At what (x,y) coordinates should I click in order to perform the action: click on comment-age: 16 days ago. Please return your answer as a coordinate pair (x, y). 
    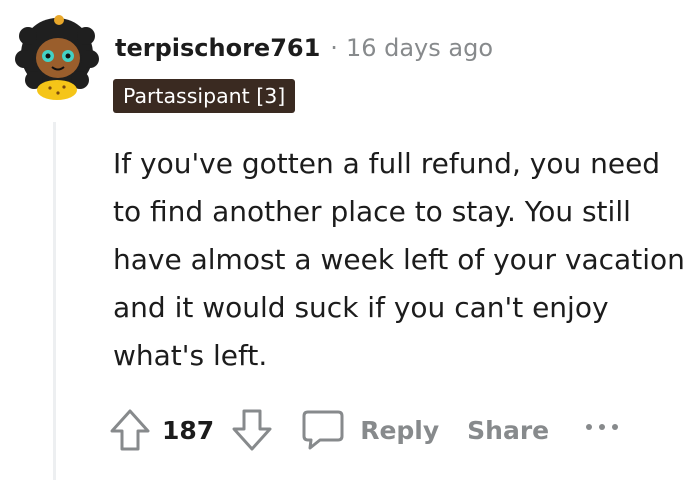
    Looking at the image, I should click on (419, 48).